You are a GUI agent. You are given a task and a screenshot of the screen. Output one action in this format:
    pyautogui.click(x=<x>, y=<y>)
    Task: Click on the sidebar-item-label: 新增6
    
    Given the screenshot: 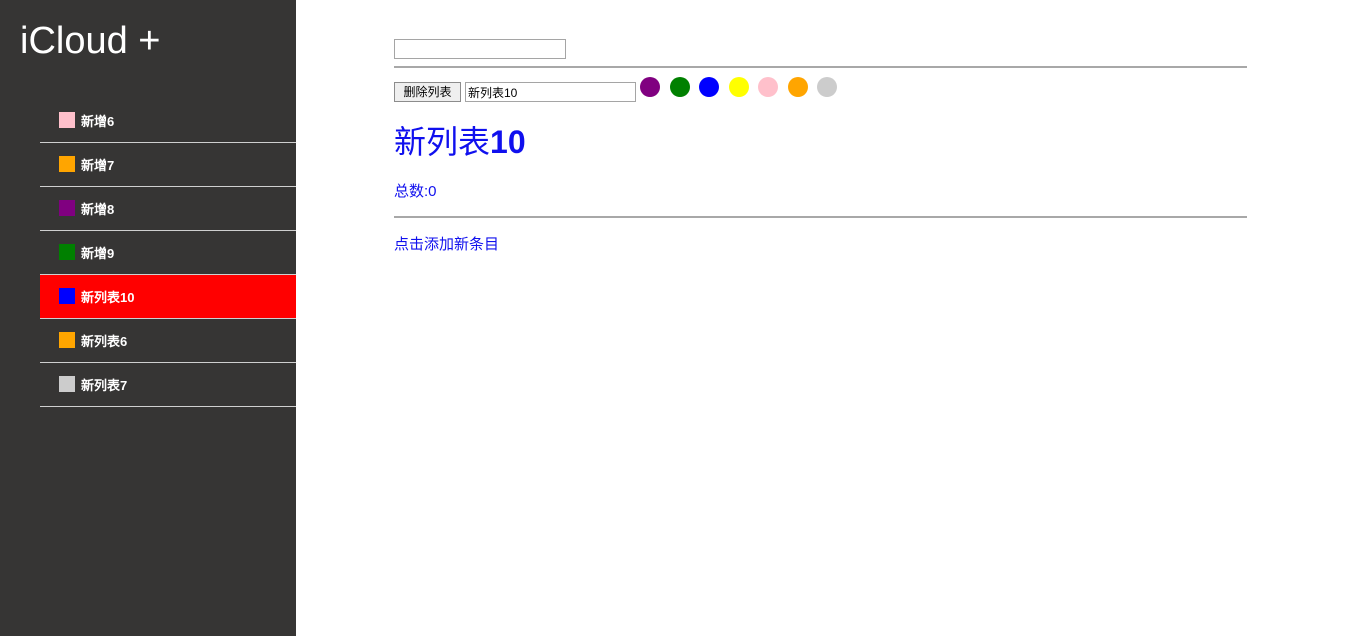 What is the action you would take?
    pyautogui.click(x=98, y=121)
    